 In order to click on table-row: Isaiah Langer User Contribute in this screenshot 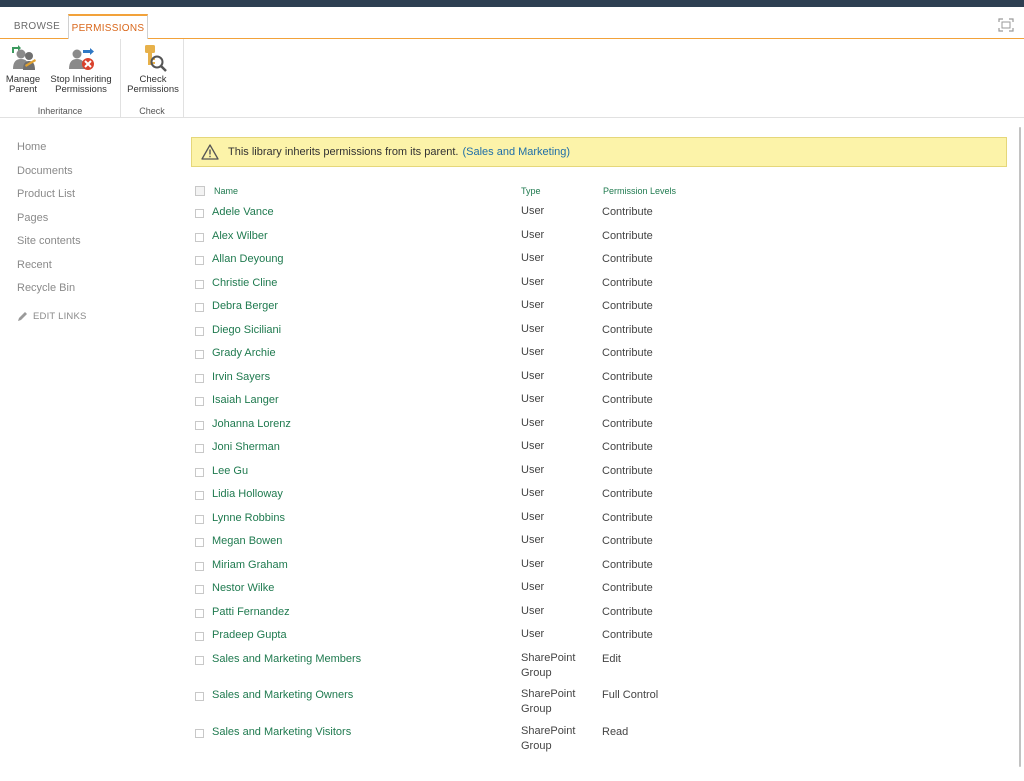, I will do `click(594, 401)`.